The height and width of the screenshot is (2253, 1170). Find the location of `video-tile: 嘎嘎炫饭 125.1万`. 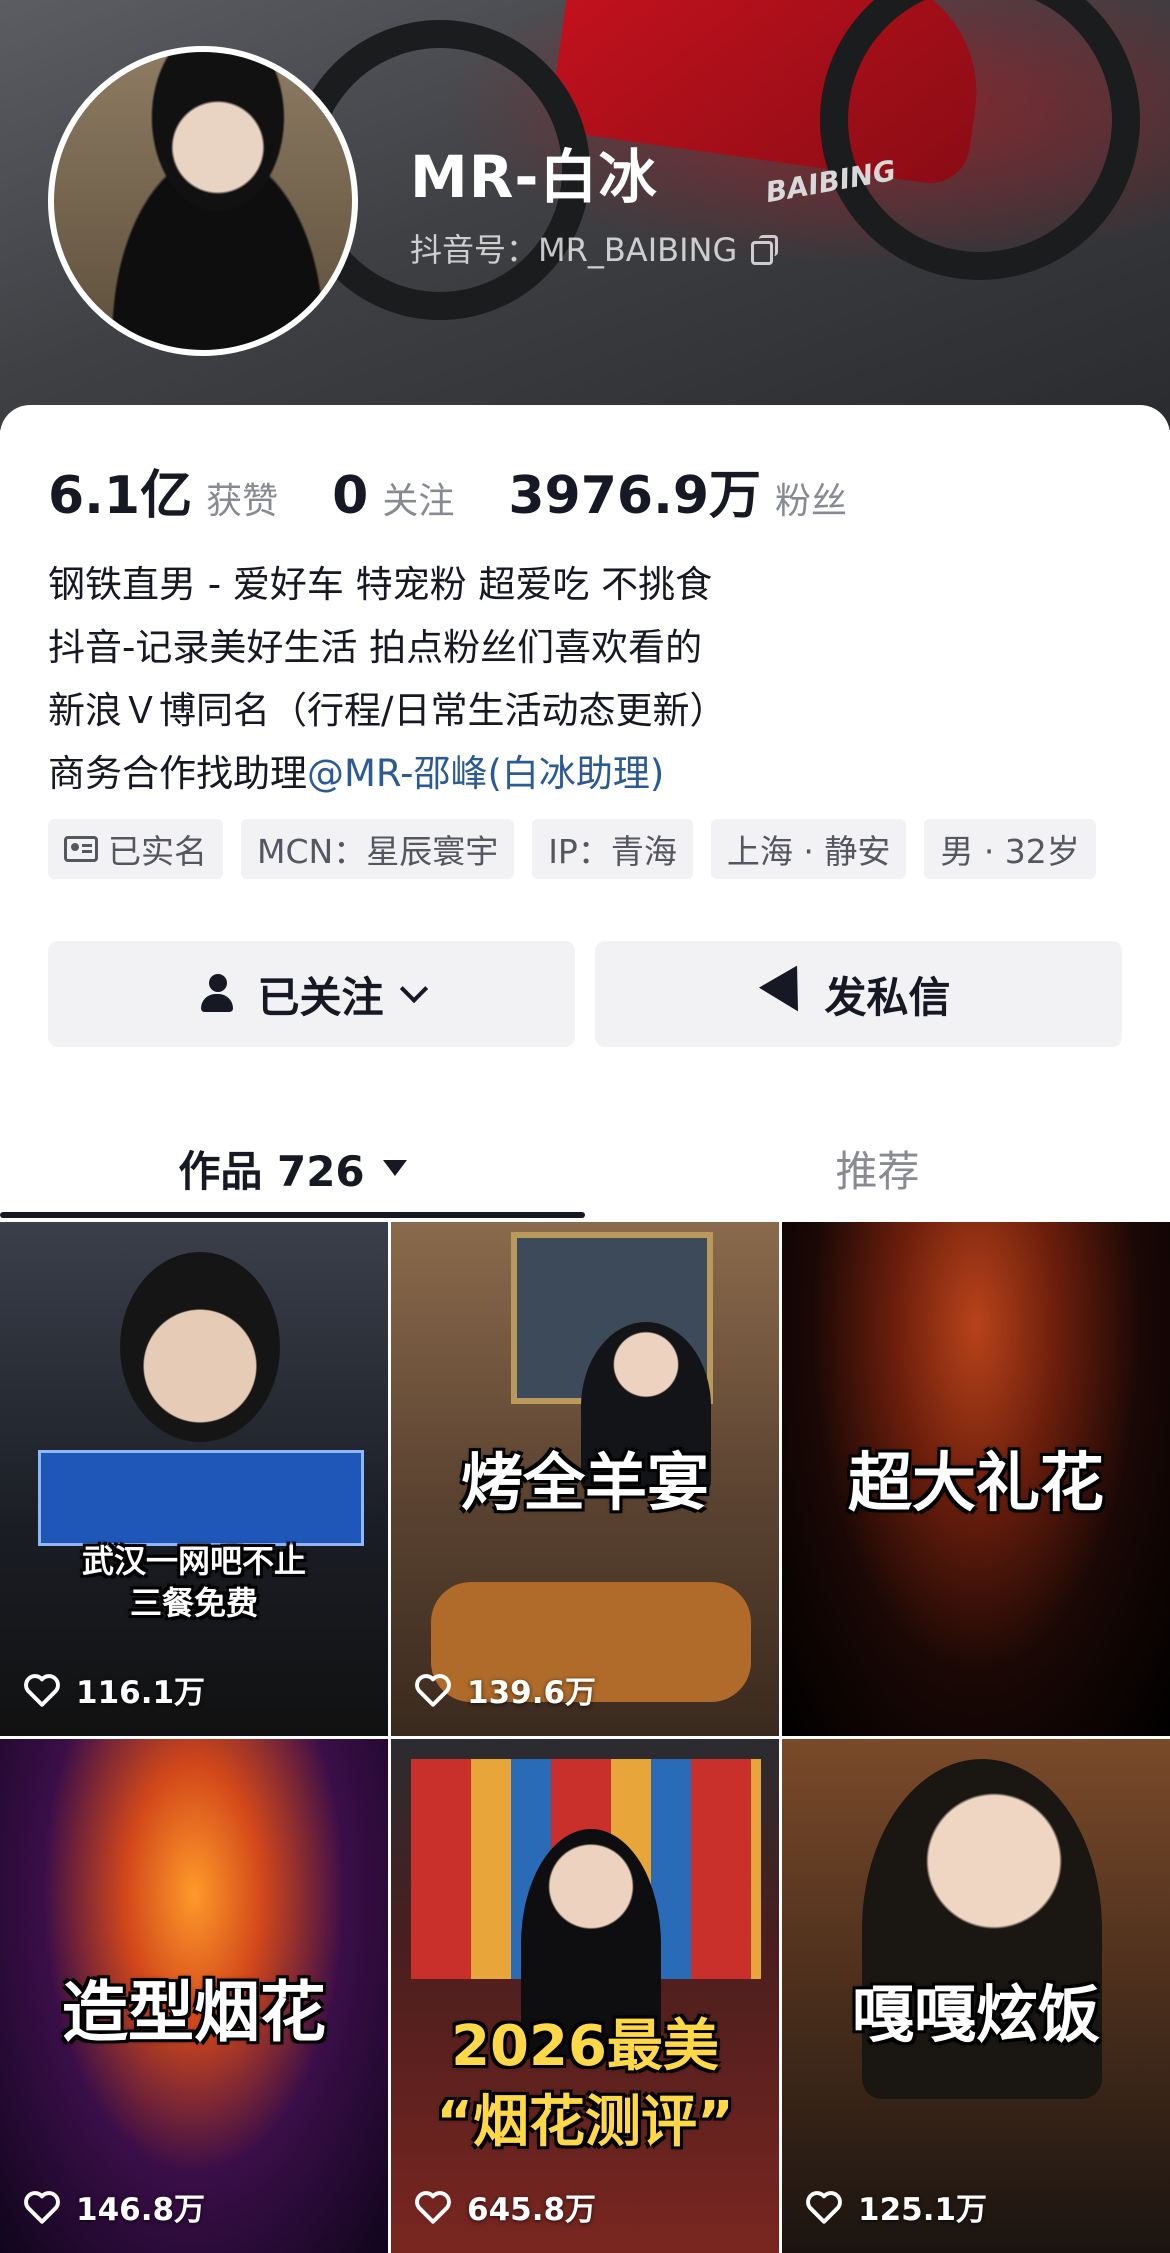

video-tile: 嘎嘎炫饭 125.1万 is located at coordinates (976, 1996).